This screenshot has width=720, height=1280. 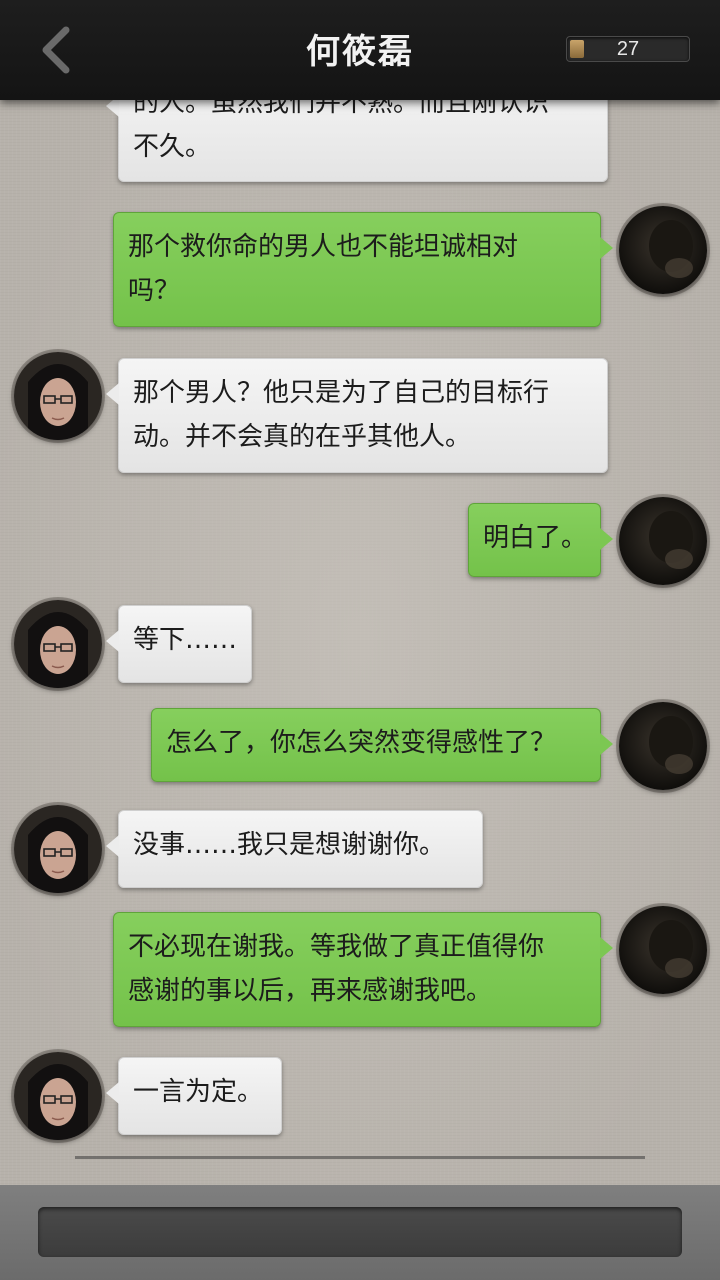 What do you see at coordinates (341, 393) in the screenshot?
I see `message-text: 那个男人？他只是为了自己的目标行` at bounding box center [341, 393].